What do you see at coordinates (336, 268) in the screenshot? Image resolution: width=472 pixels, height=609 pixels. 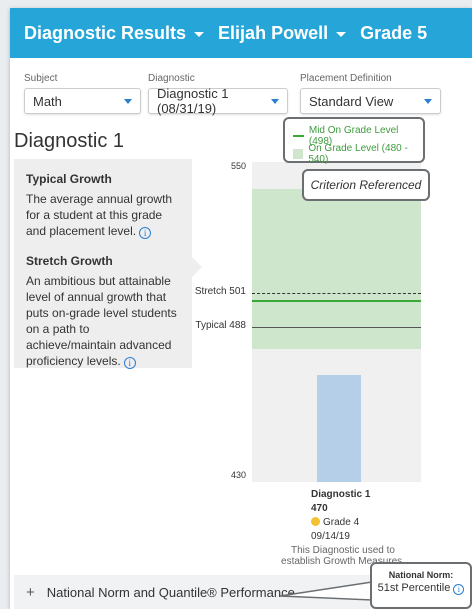 I see `on-grade-level-band` at bounding box center [336, 268].